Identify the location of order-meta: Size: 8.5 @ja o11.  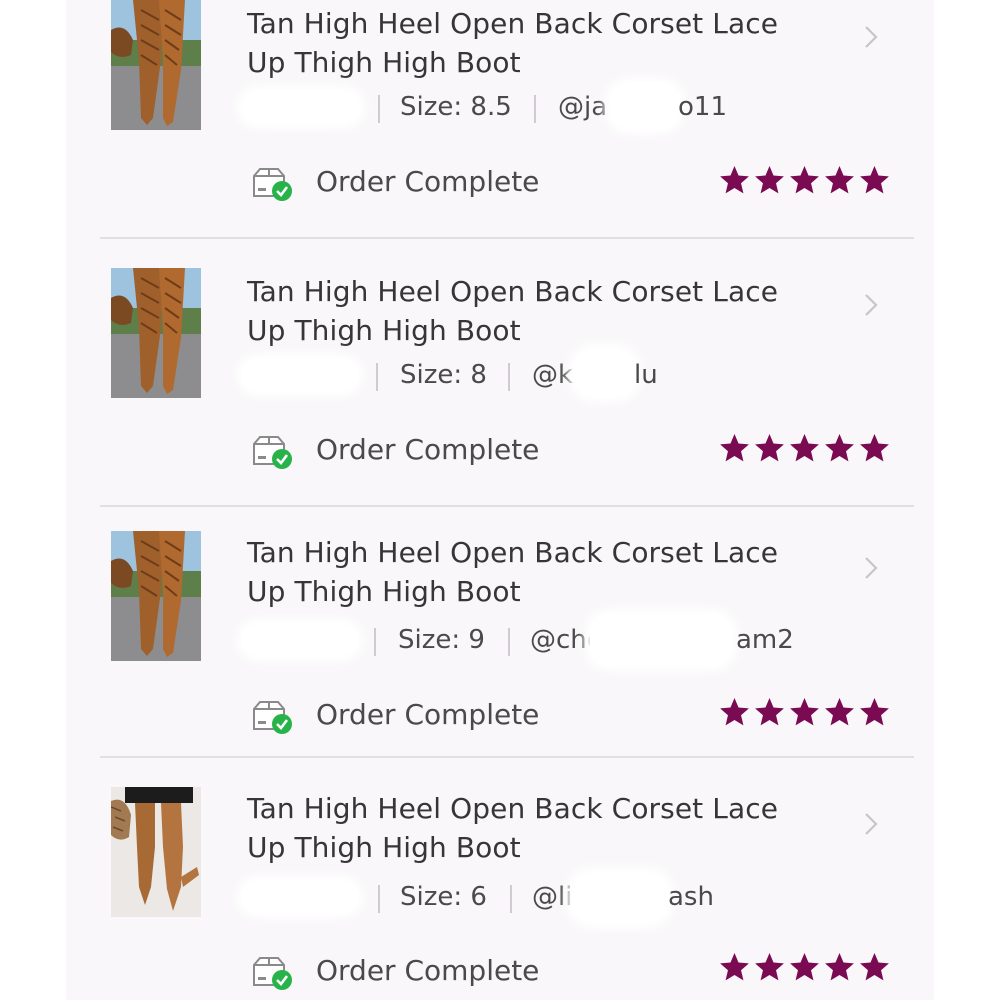
(518, 106).